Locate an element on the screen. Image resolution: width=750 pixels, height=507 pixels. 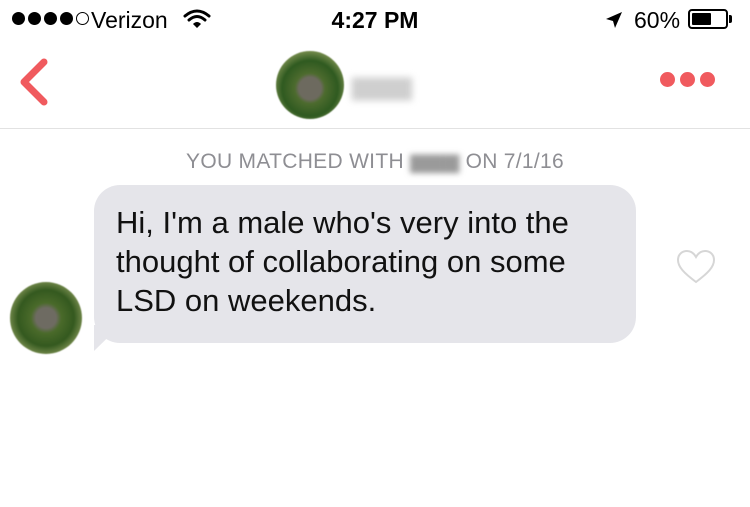
like-message-button is located at coordinates (696, 269).